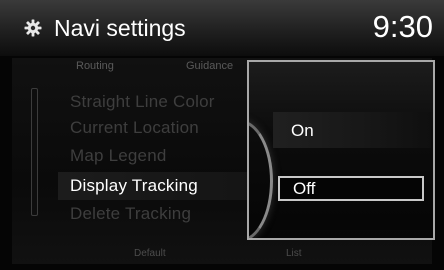 The image size is (444, 270). I want to click on option-on: On, so click(302, 131).